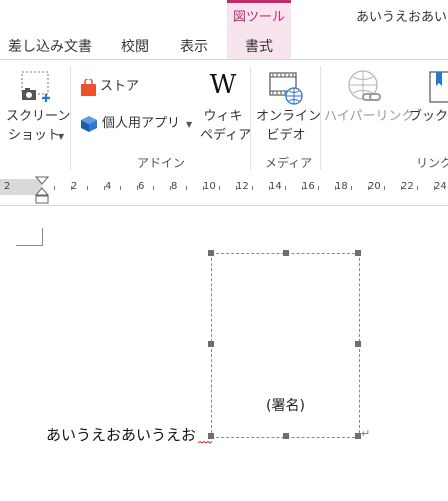  Describe the element at coordinates (402, 17) in the screenshot. I see `document-title: あいうえおあいう` at that location.